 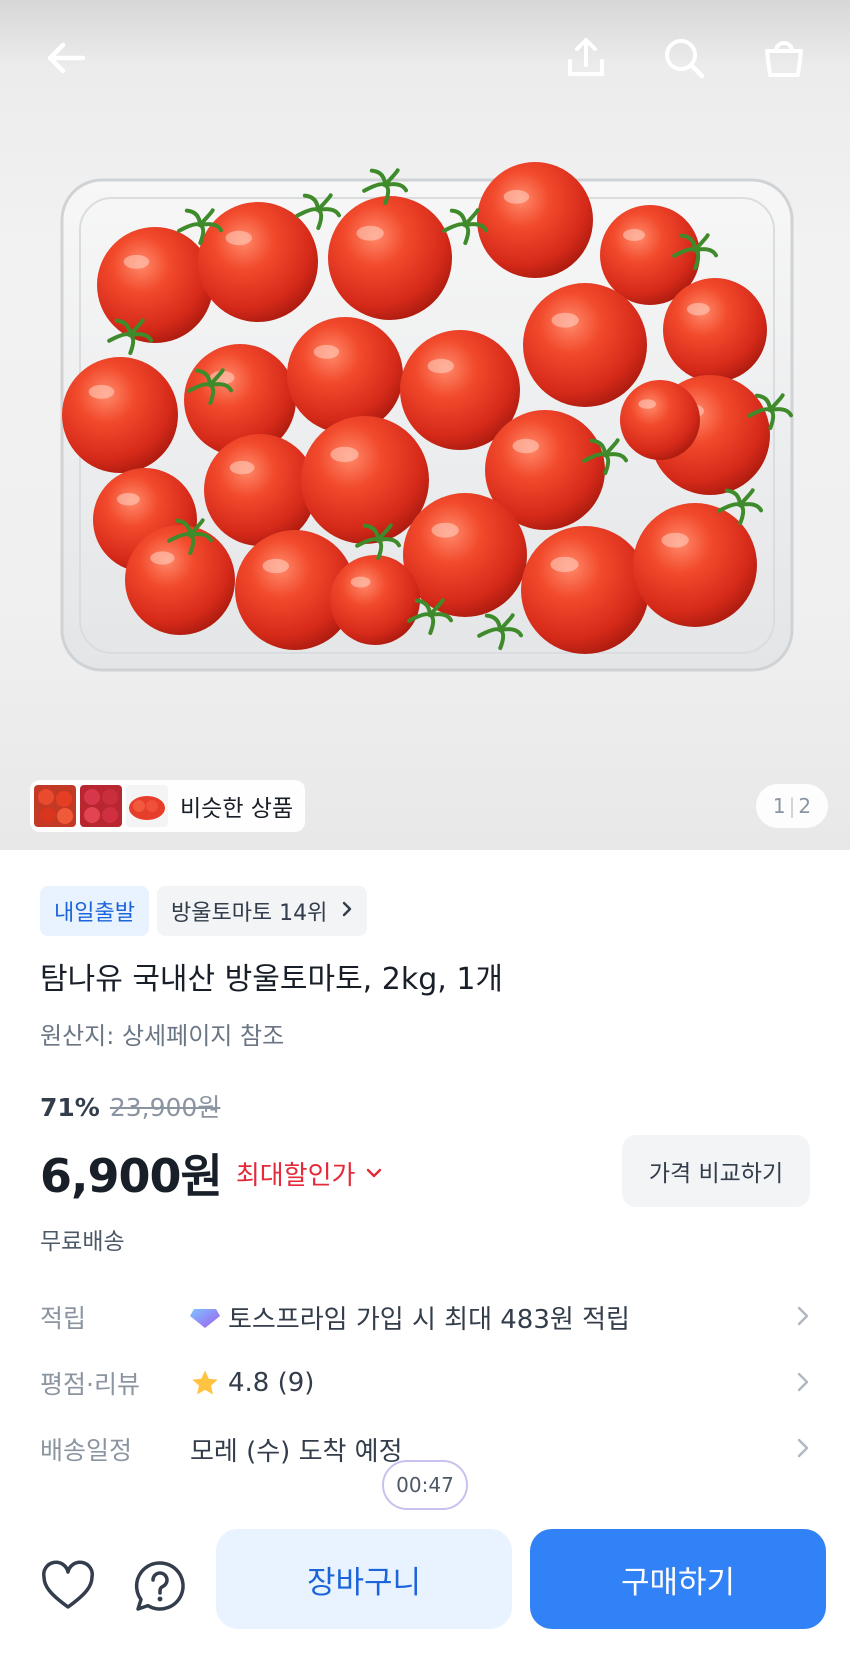 I want to click on product-title: 탐나유 국내산 방울토마토, 2kg, 1개, so click(x=272, y=979).